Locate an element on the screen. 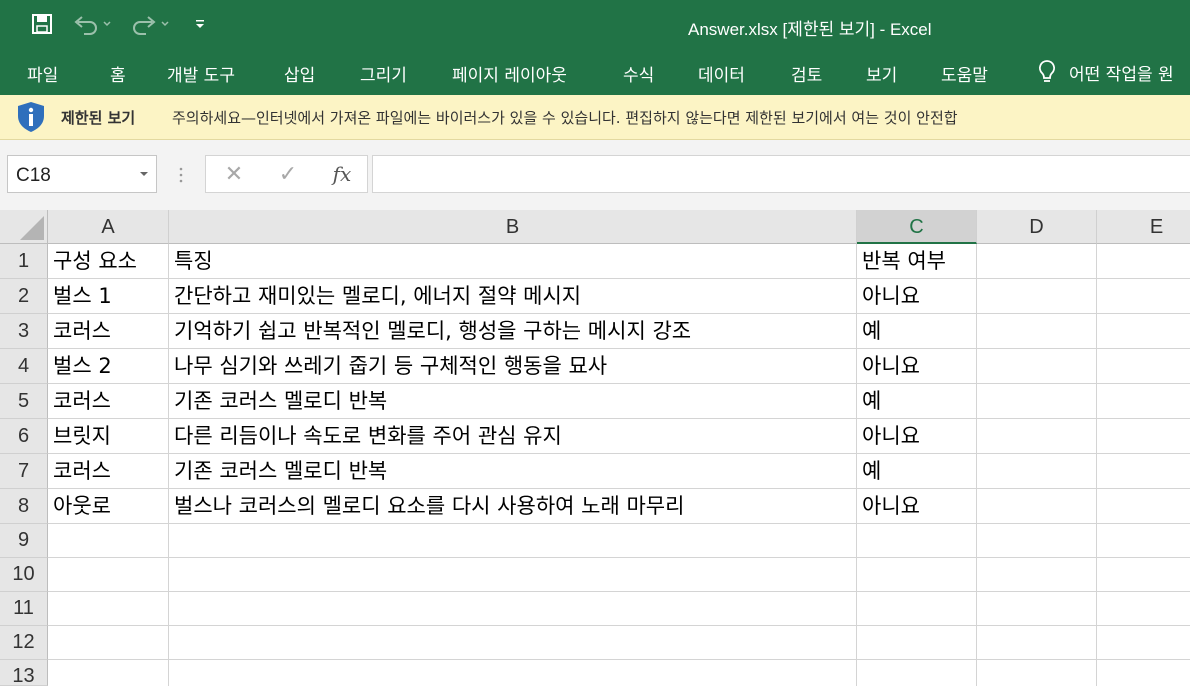 The width and height of the screenshot is (1190, 688). row-header: 5 is located at coordinates (24, 401).